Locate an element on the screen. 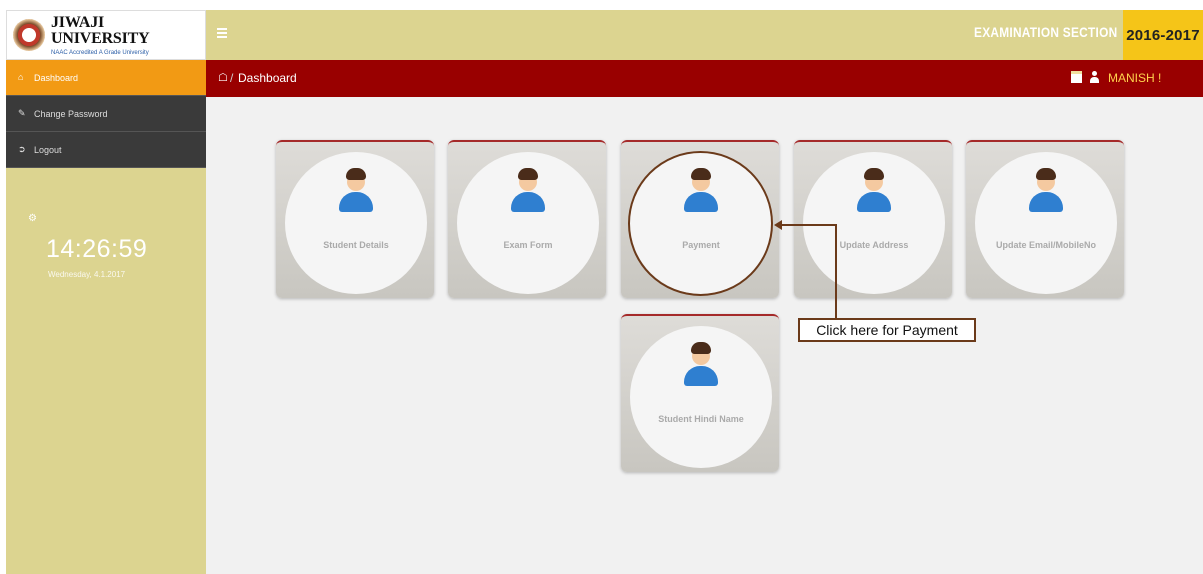  menu-toggle-icon is located at coordinates (222, 33).